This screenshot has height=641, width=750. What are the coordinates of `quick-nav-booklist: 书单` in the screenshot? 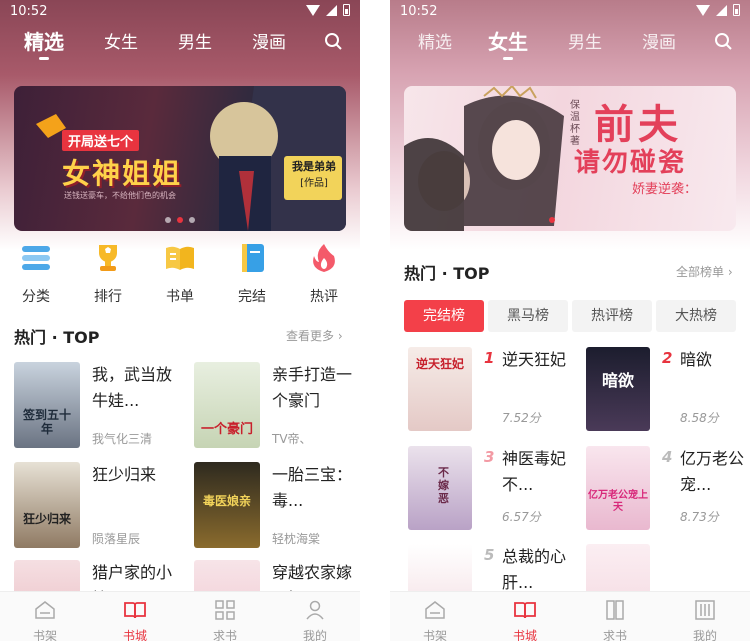 It's located at (180, 274).